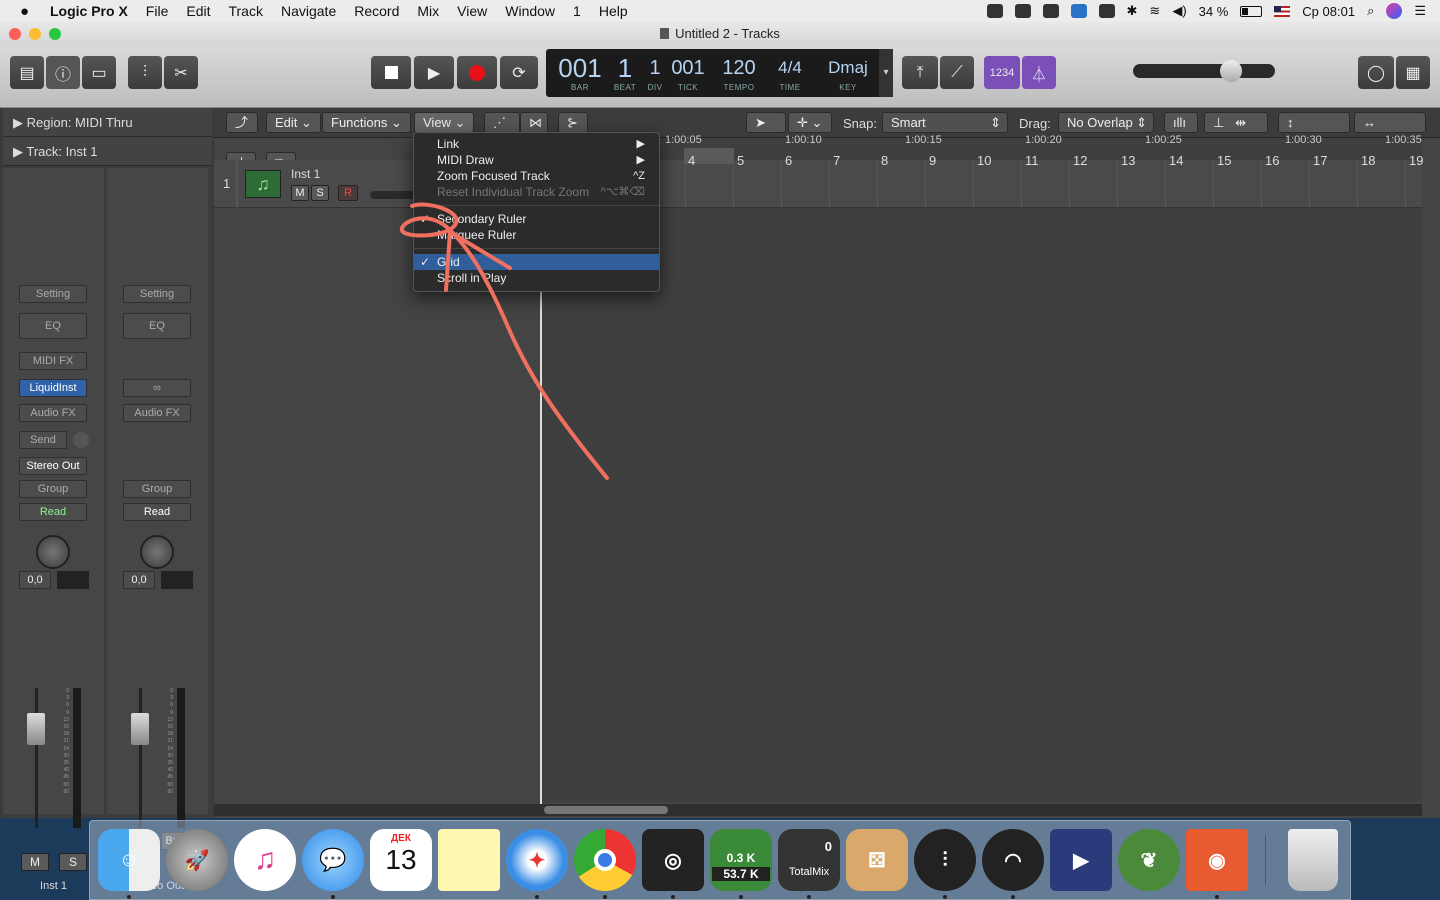  Describe the element at coordinates (1039, 72) in the screenshot. I see `metronome-button: ⏃` at that location.